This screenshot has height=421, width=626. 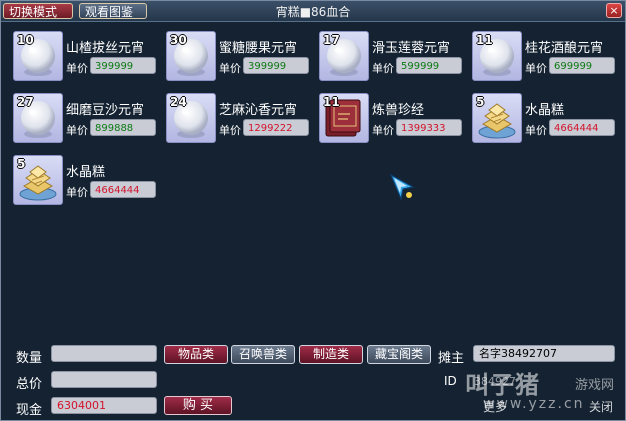 What do you see at coordinates (105, 48) in the screenshot?
I see `item-name: 山楂拔丝元宵` at bounding box center [105, 48].